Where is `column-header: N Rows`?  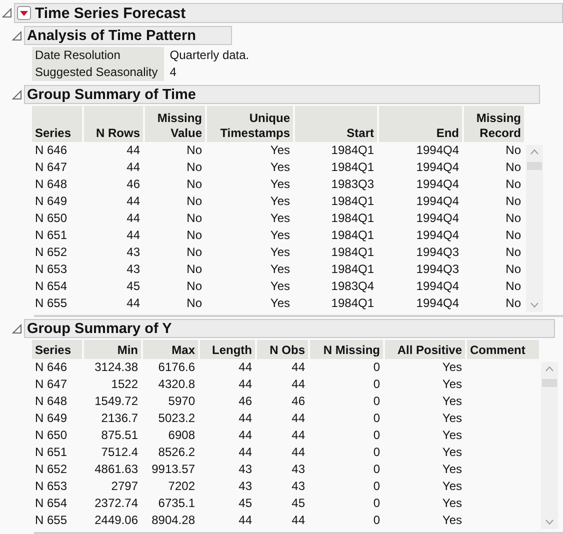 column-header: N Rows is located at coordinates (113, 124).